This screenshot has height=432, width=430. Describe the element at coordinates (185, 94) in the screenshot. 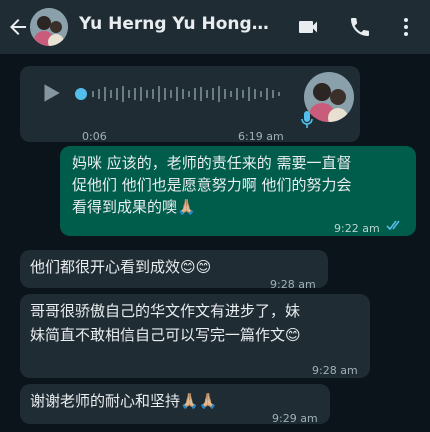

I see `audio-waveform` at that location.